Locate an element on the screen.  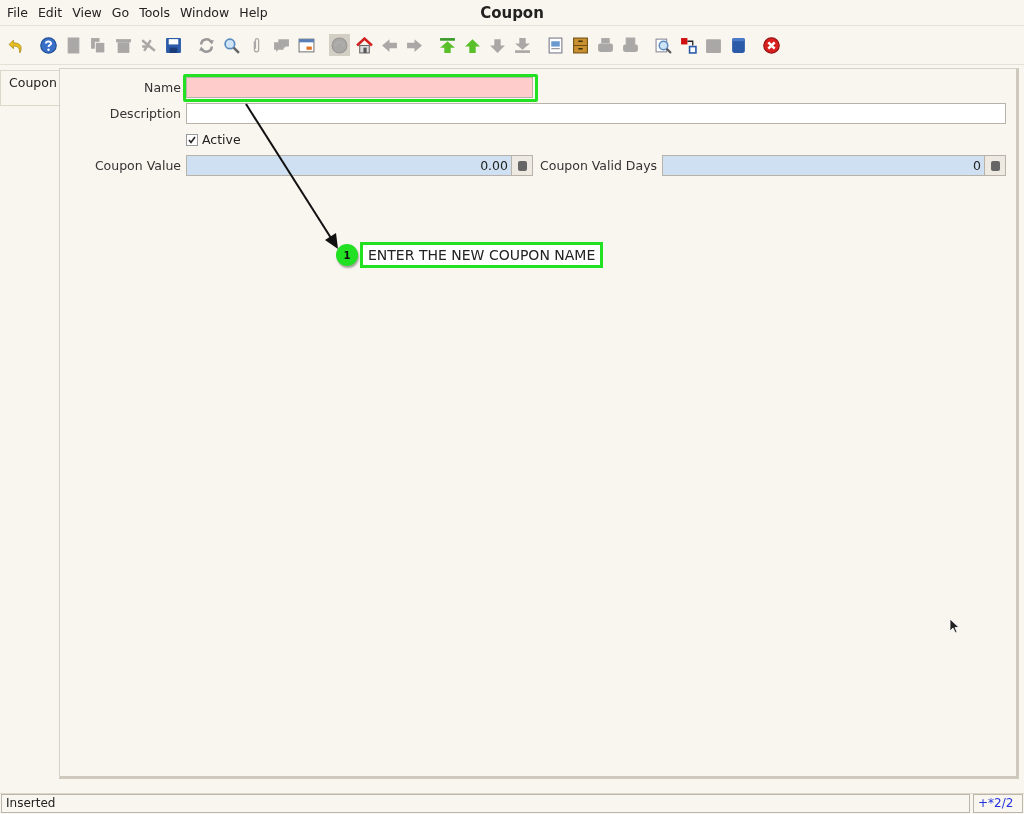
close-icon is located at coordinates (771, 45).